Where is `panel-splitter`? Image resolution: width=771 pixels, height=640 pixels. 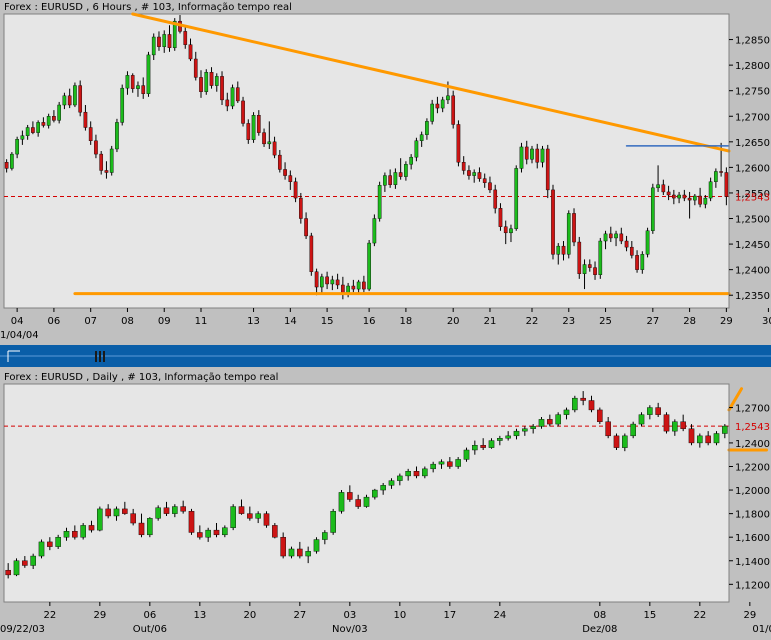
panel-splitter is located at coordinates (385, 356).